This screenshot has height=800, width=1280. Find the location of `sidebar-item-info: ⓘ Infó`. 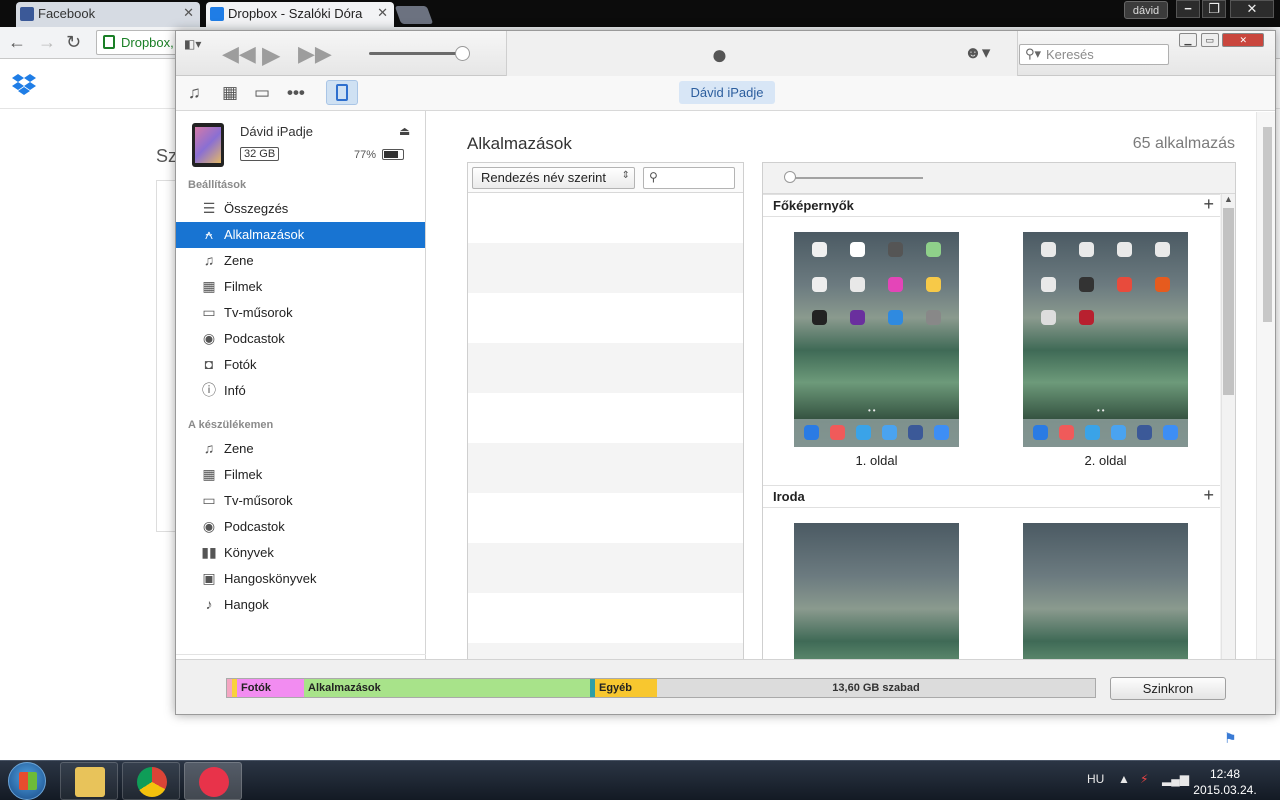

sidebar-item-info: ⓘ Infó is located at coordinates (300, 391).